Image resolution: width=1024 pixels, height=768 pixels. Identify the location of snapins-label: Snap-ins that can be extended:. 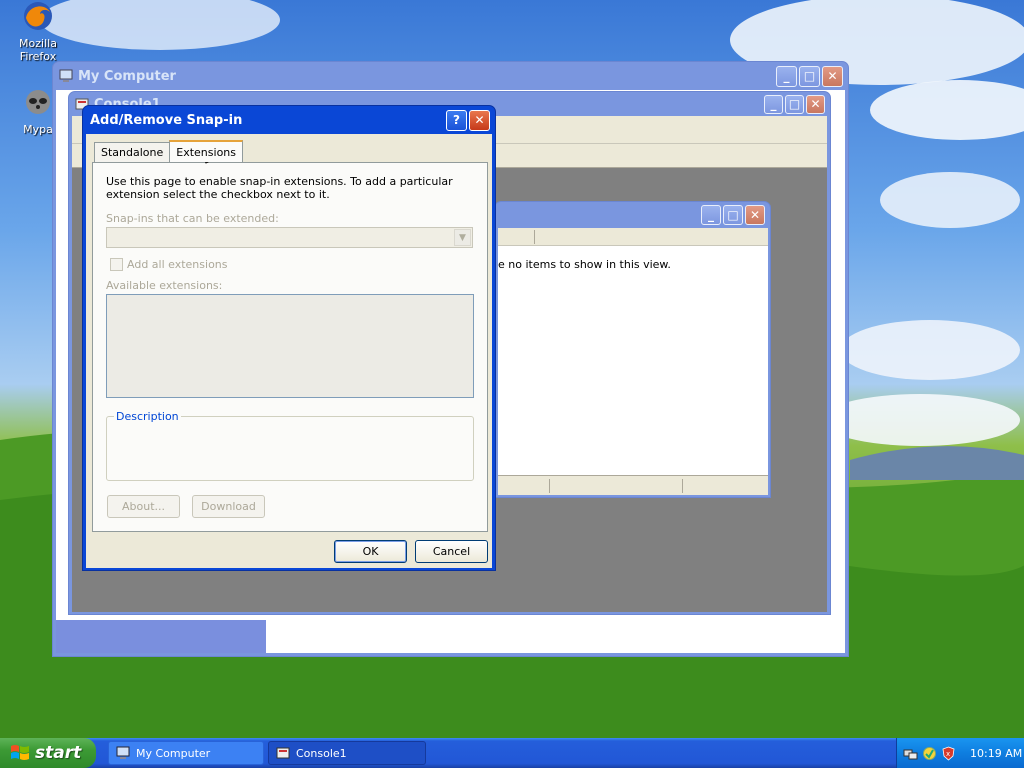
(192, 218).